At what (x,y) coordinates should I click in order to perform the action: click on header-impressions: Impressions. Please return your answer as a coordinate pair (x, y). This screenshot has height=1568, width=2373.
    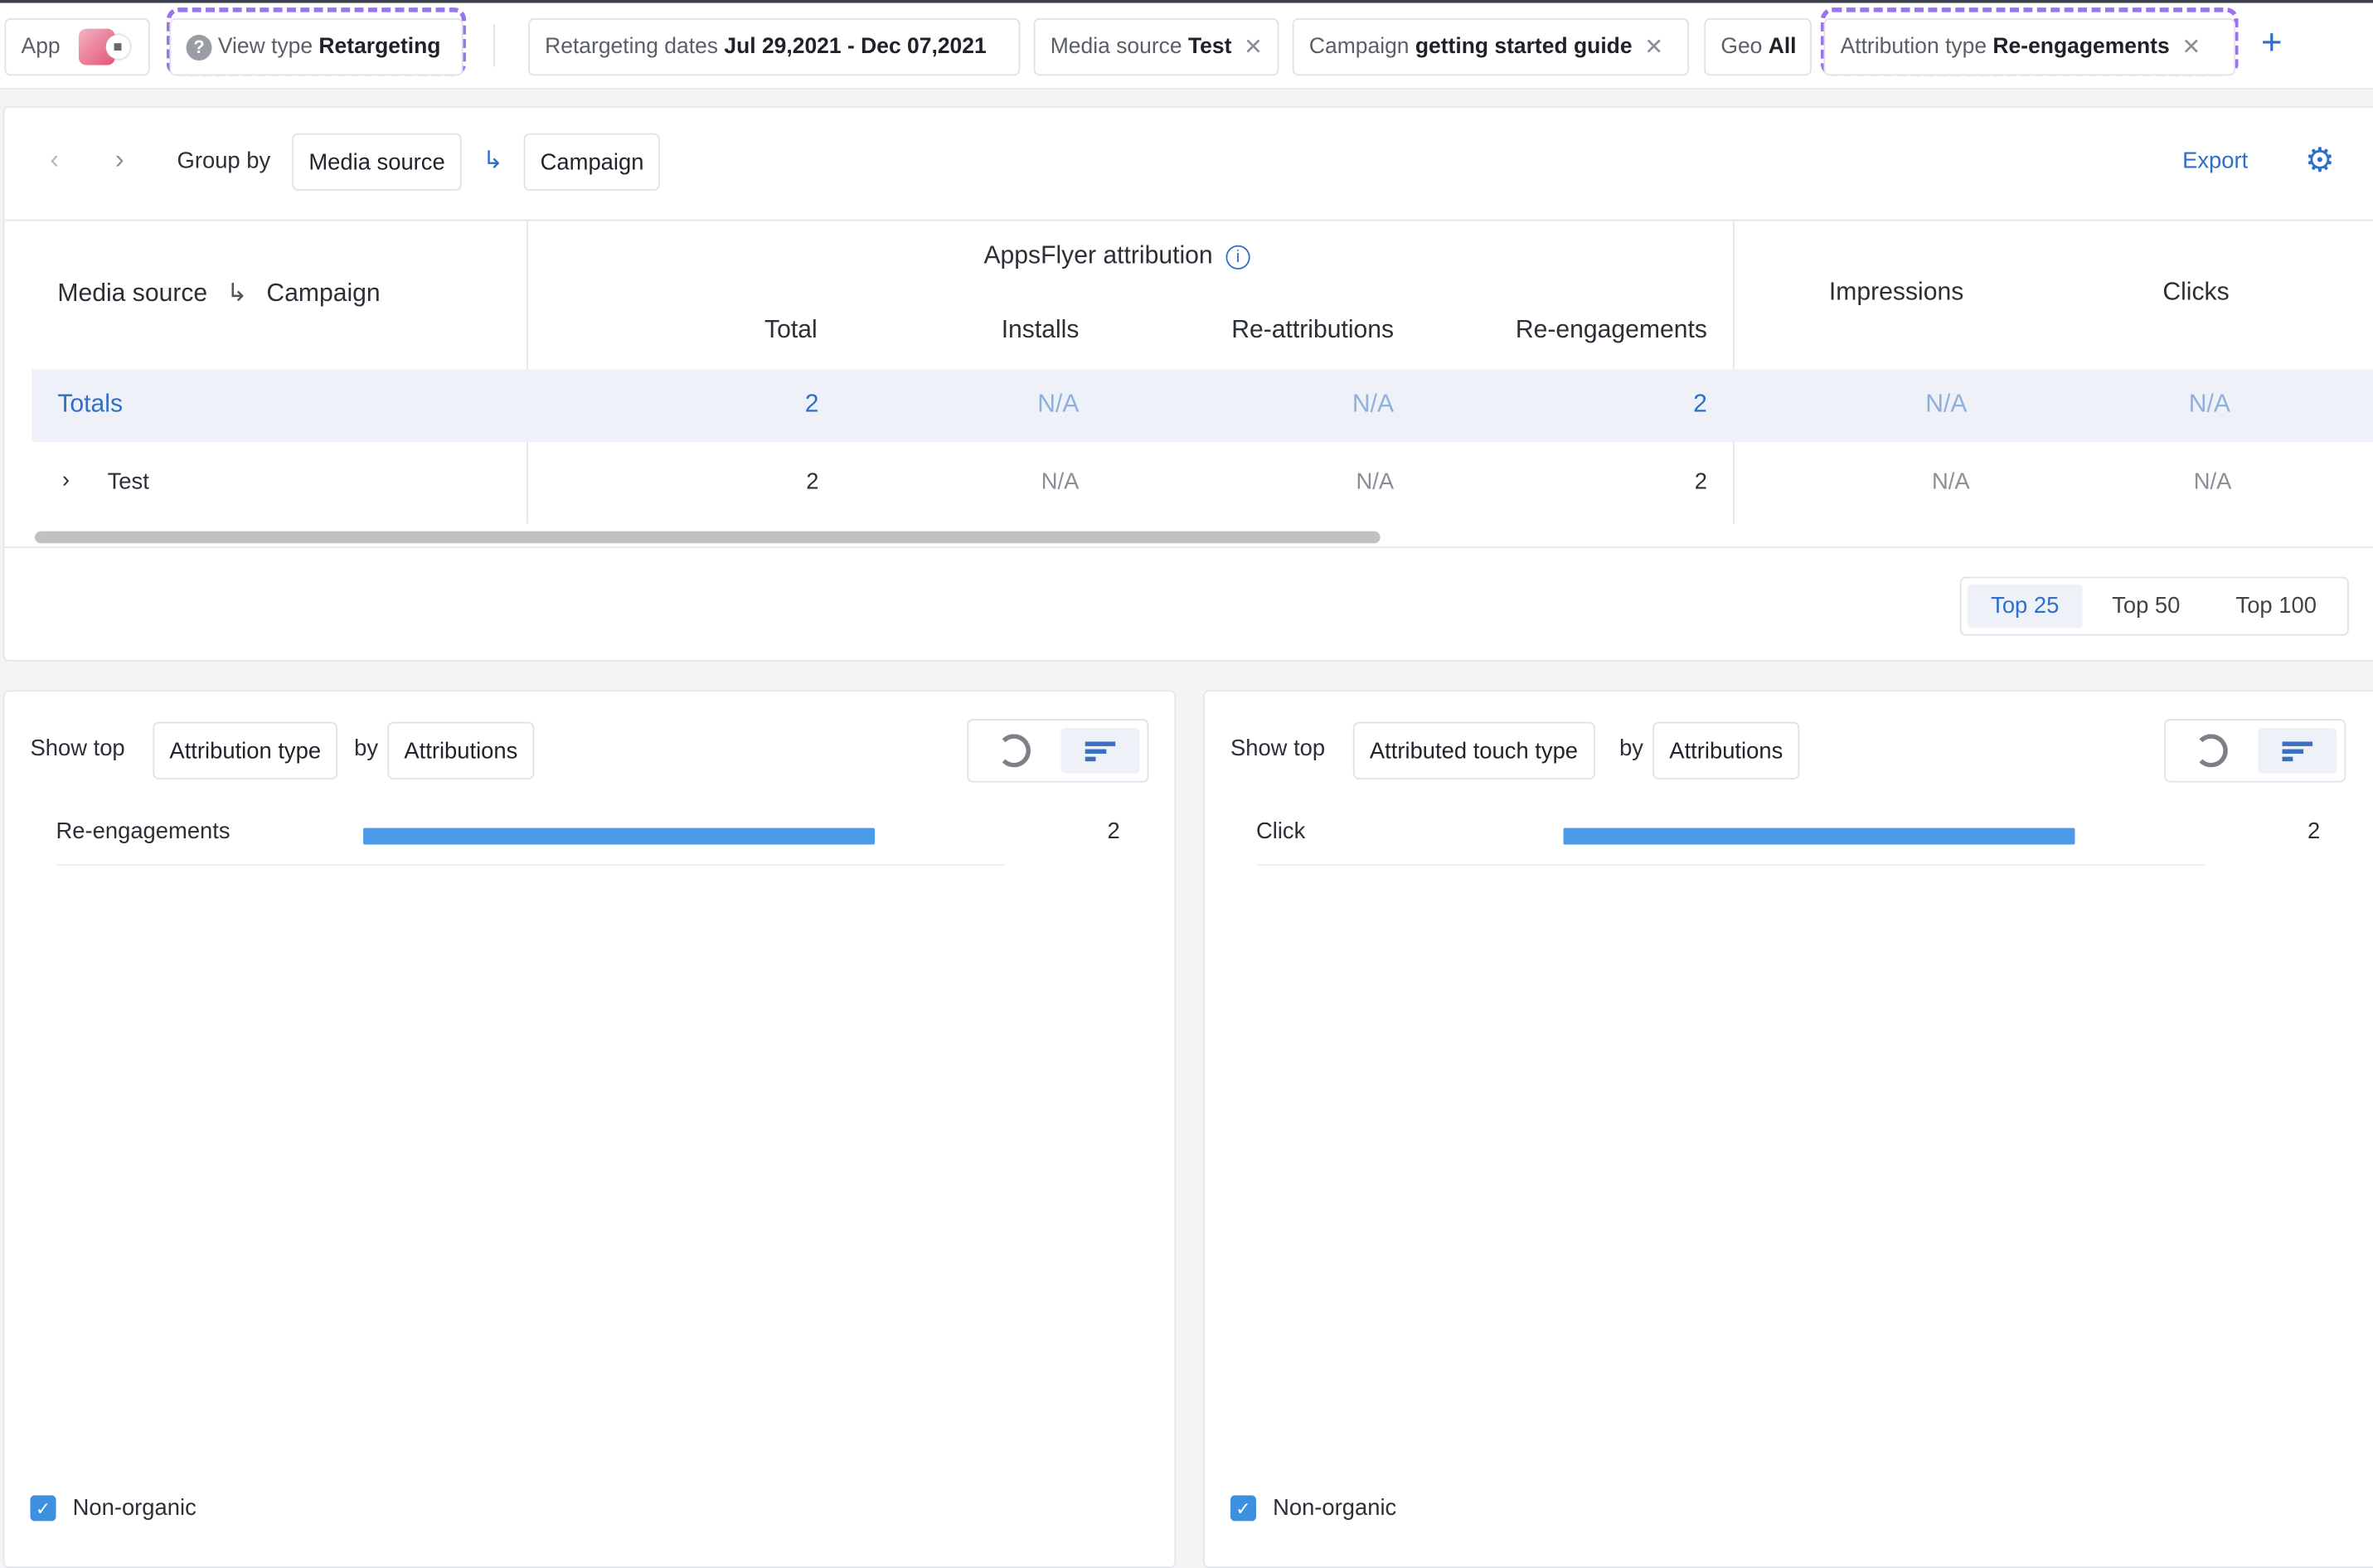
    Looking at the image, I should click on (1896, 293).